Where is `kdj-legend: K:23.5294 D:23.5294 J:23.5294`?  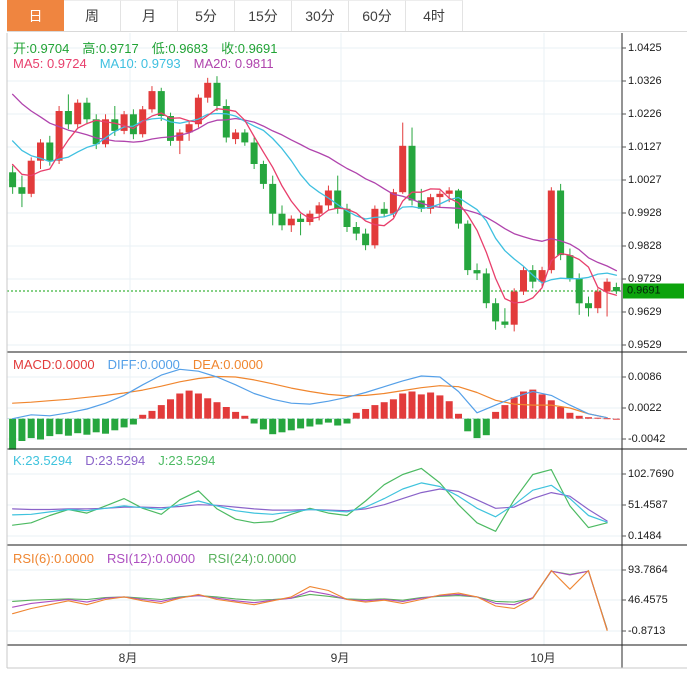
kdj-legend: K:23.5294 D:23.5294 J:23.5294 is located at coordinates (120, 460).